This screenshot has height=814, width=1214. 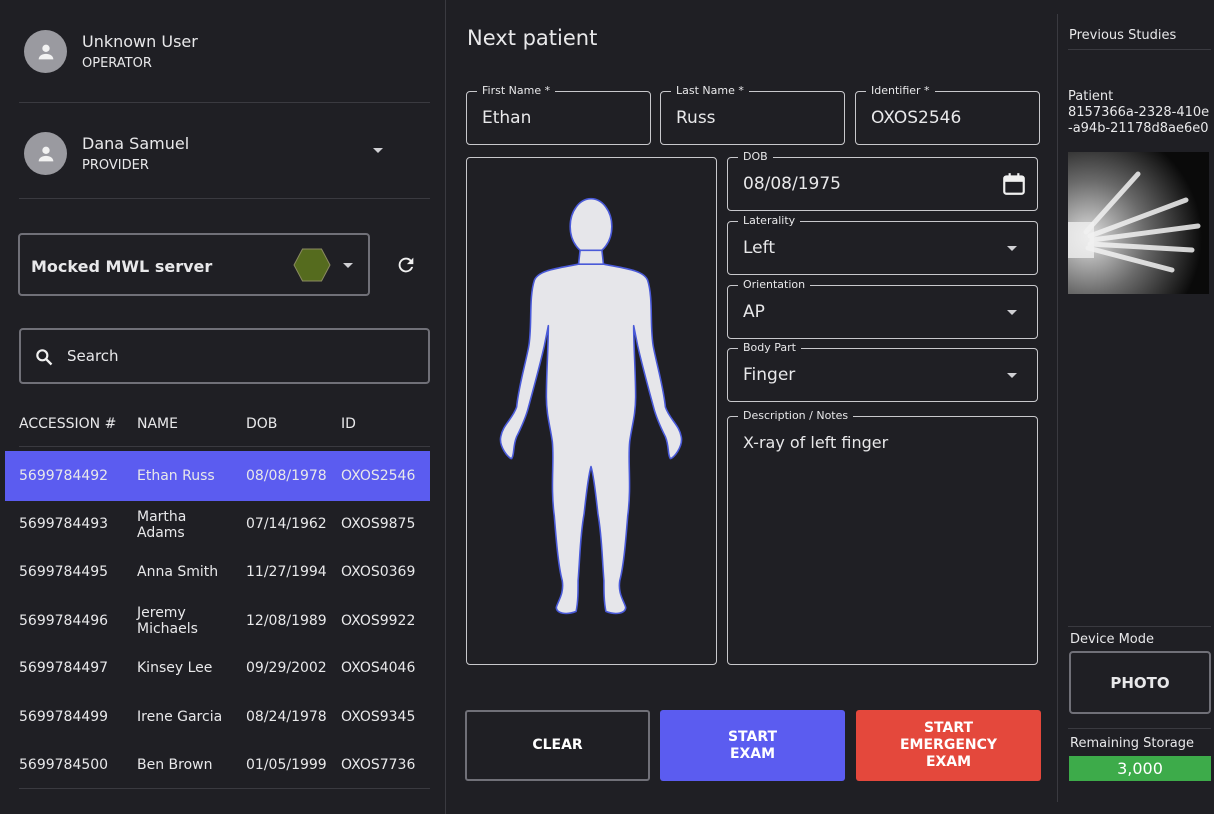 What do you see at coordinates (64, 524) in the screenshot?
I see `row-accession: 5699784493` at bounding box center [64, 524].